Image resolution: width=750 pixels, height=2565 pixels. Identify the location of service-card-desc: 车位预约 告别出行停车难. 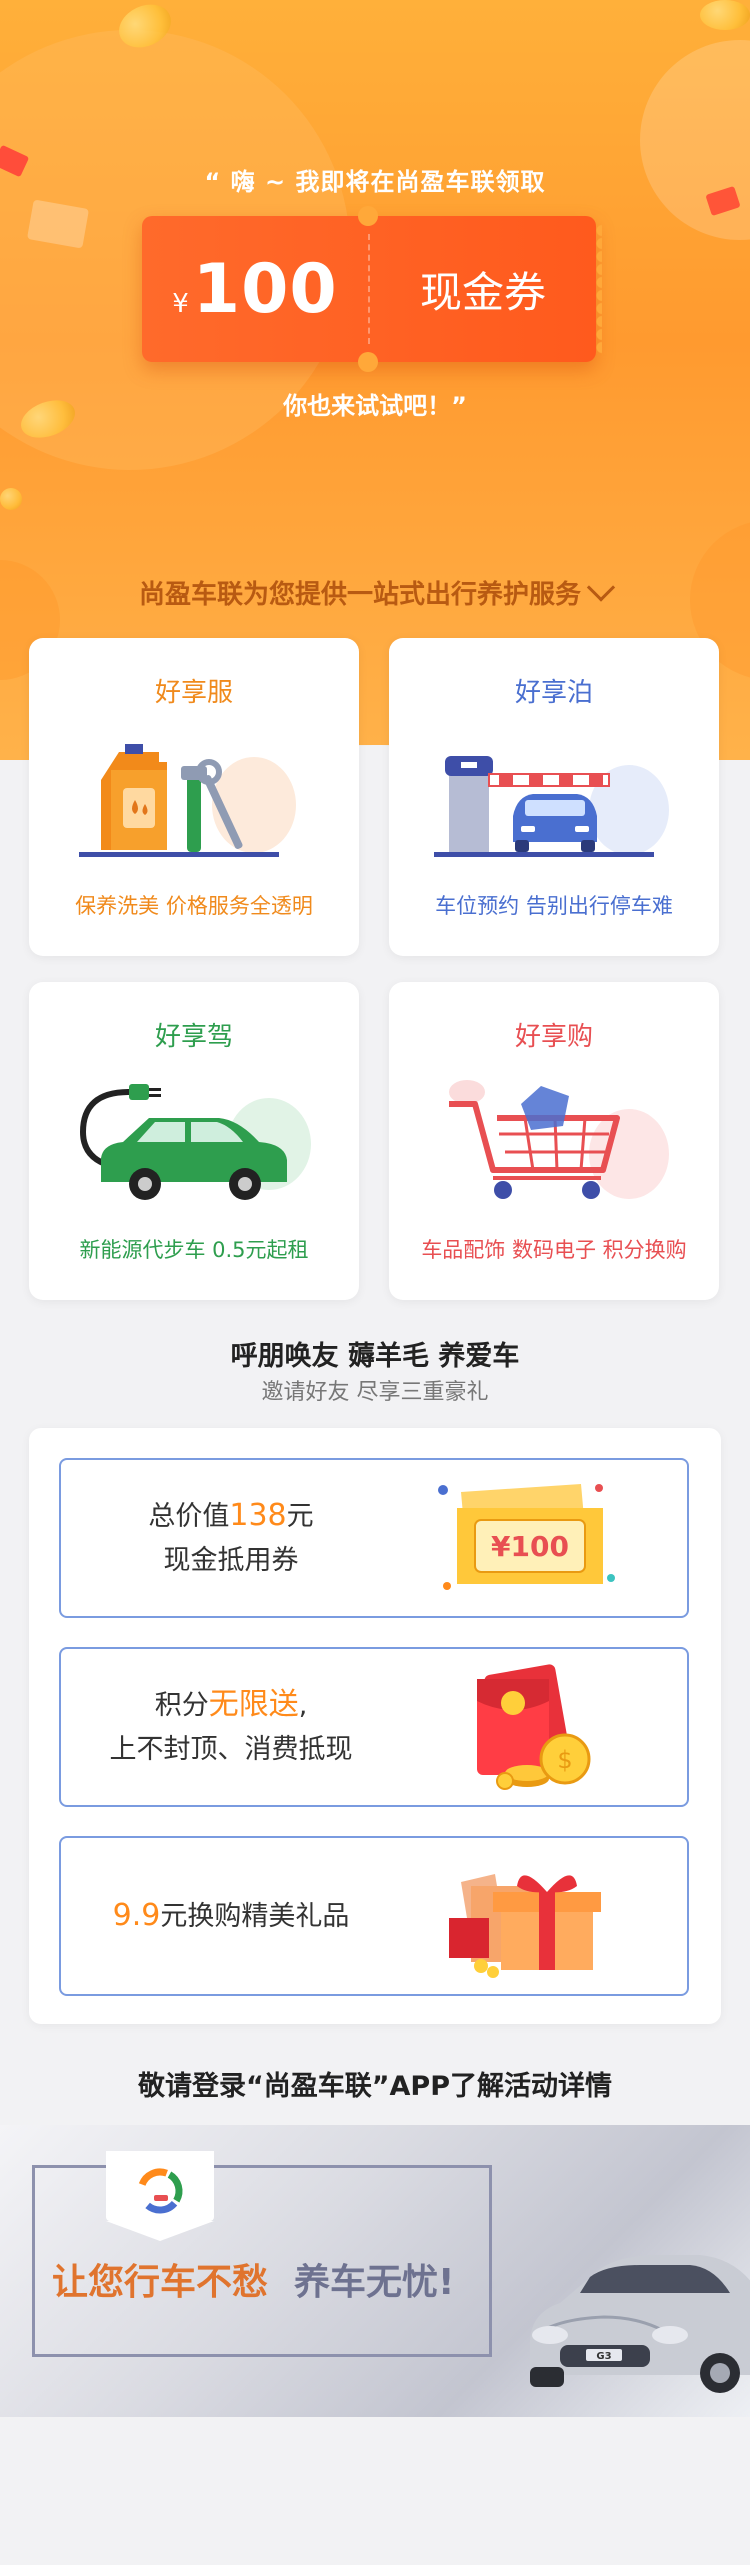
(554, 906).